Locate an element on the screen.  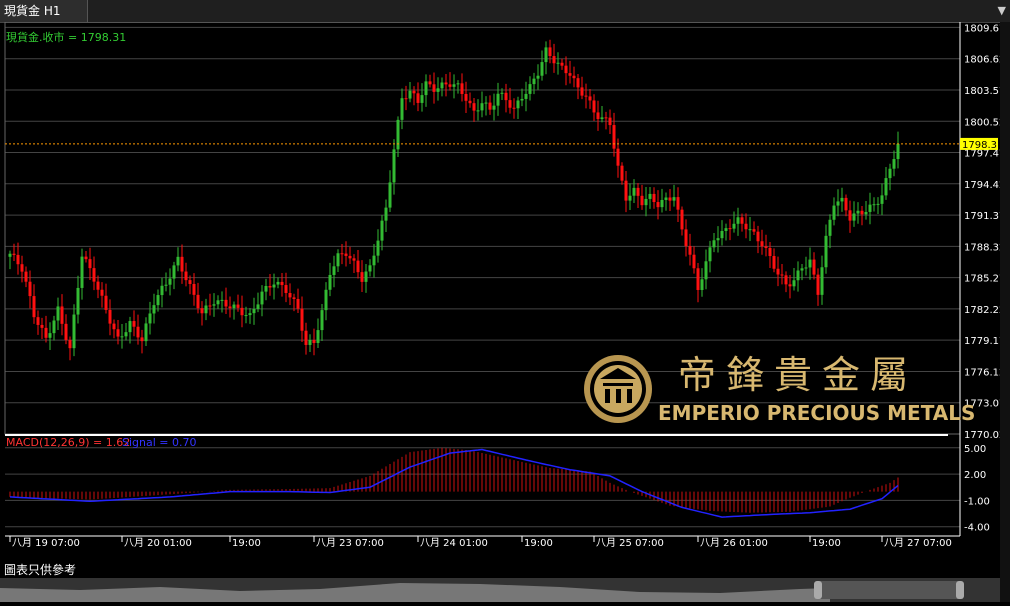
macd-tick-label: 5.00 is located at coordinates (975, 449).